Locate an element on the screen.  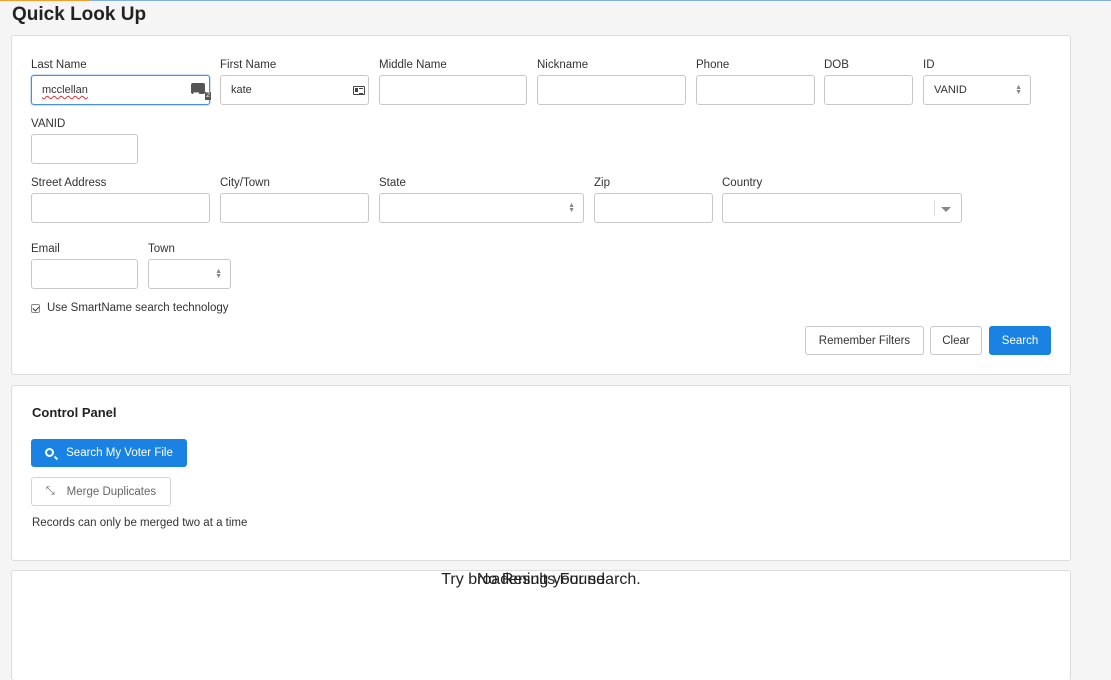
search-my-voter-file-label: Search My Voter File is located at coordinates (119, 453).